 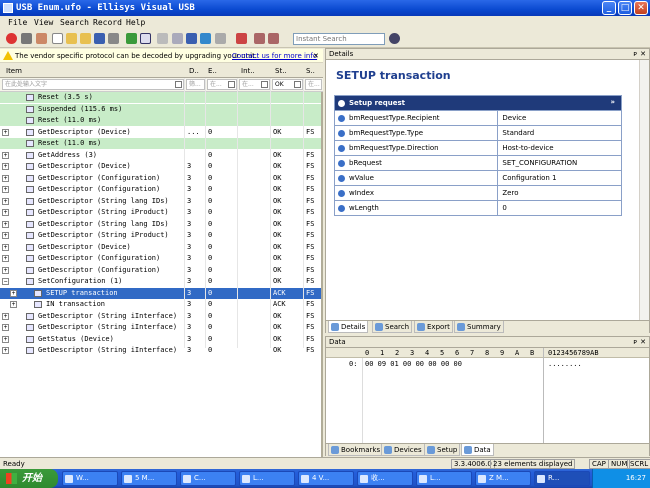 I want to click on refresh-icon, so click(x=162, y=38).